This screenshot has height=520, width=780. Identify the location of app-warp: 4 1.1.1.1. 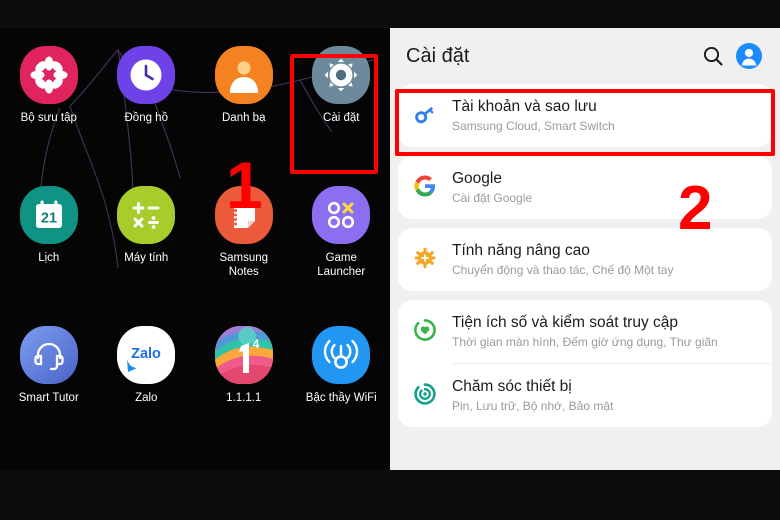
(244, 396).